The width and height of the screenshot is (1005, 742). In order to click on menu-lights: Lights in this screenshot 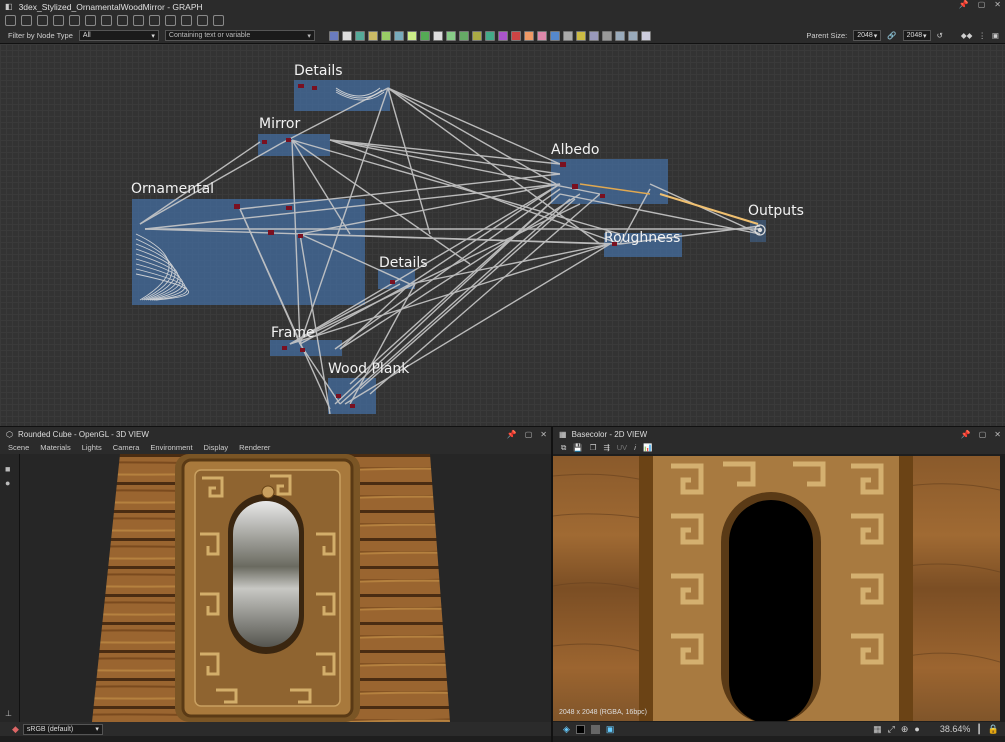, I will do `click(92, 447)`.